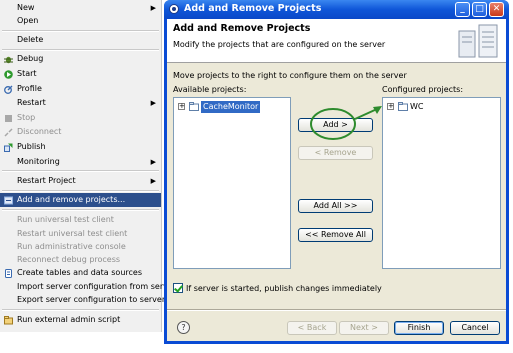  Describe the element at coordinates (26, 7) in the screenshot. I see `menu-item-label: New` at that location.